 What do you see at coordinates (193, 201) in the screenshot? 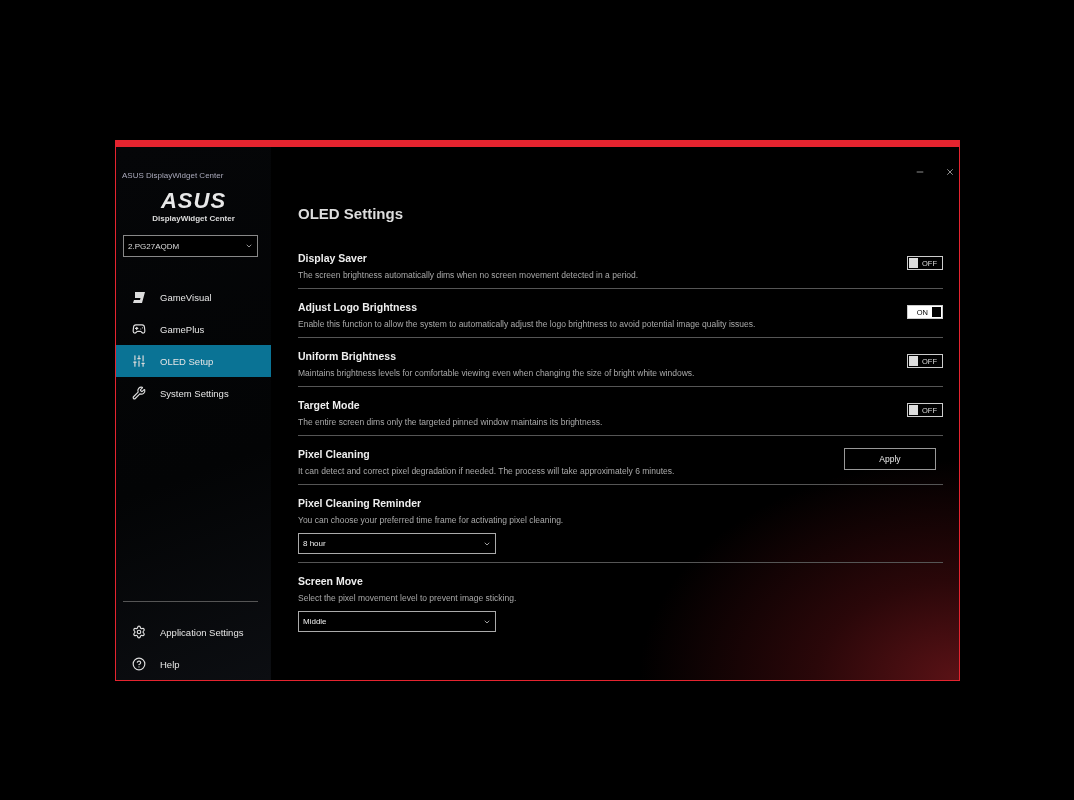
I see `brand-logo: ASUS` at bounding box center [193, 201].